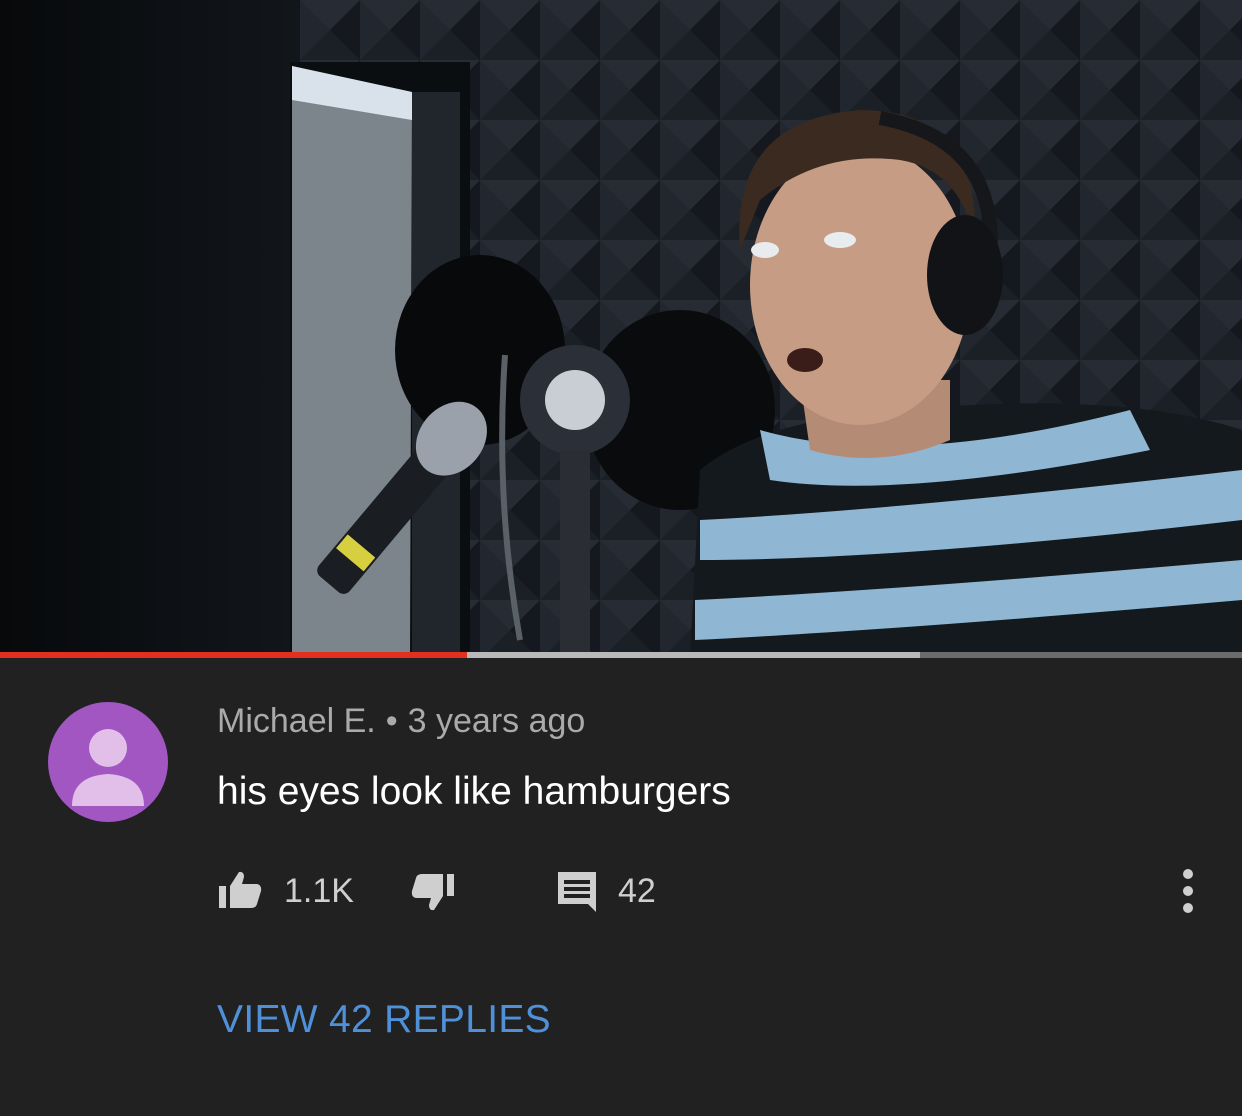 Image resolution: width=1242 pixels, height=1116 pixels. I want to click on more-vertical-icon, so click(1188, 891).